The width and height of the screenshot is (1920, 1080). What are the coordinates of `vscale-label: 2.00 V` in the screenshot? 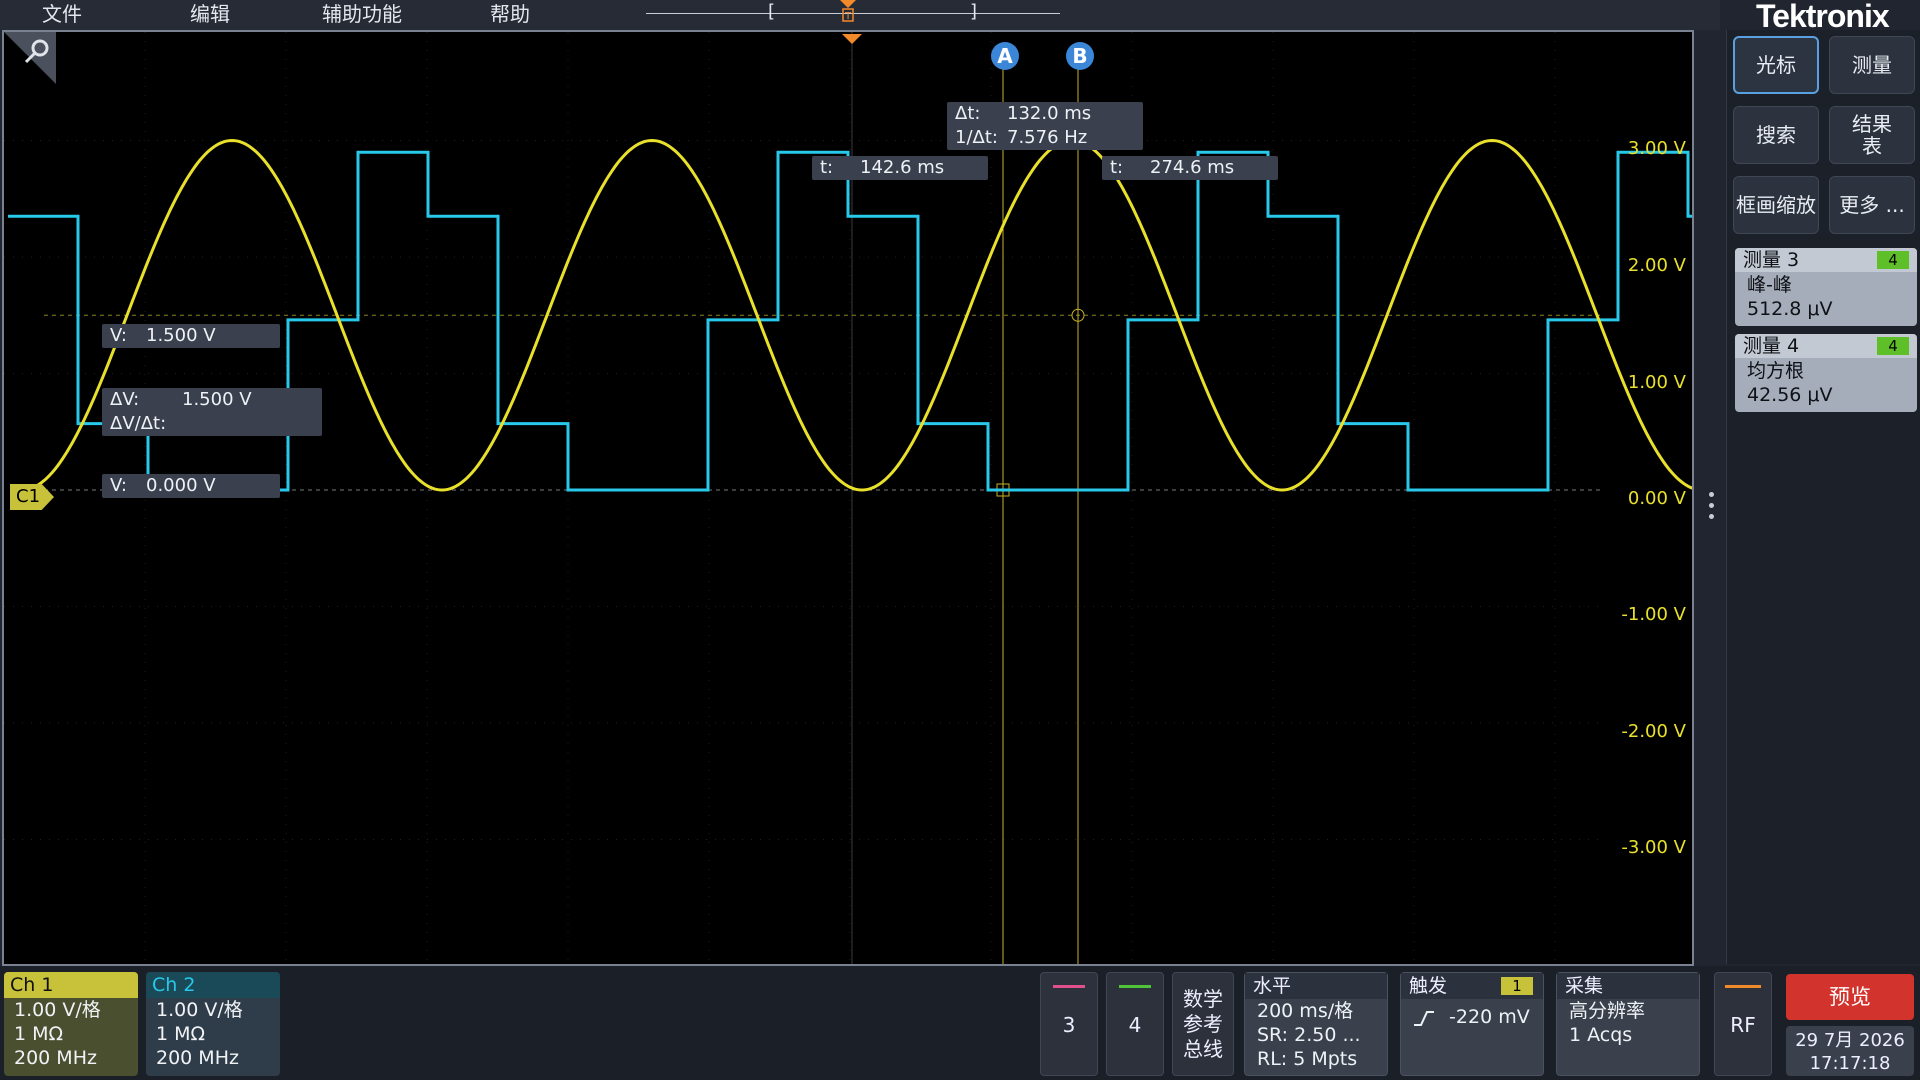 It's located at (1656, 265).